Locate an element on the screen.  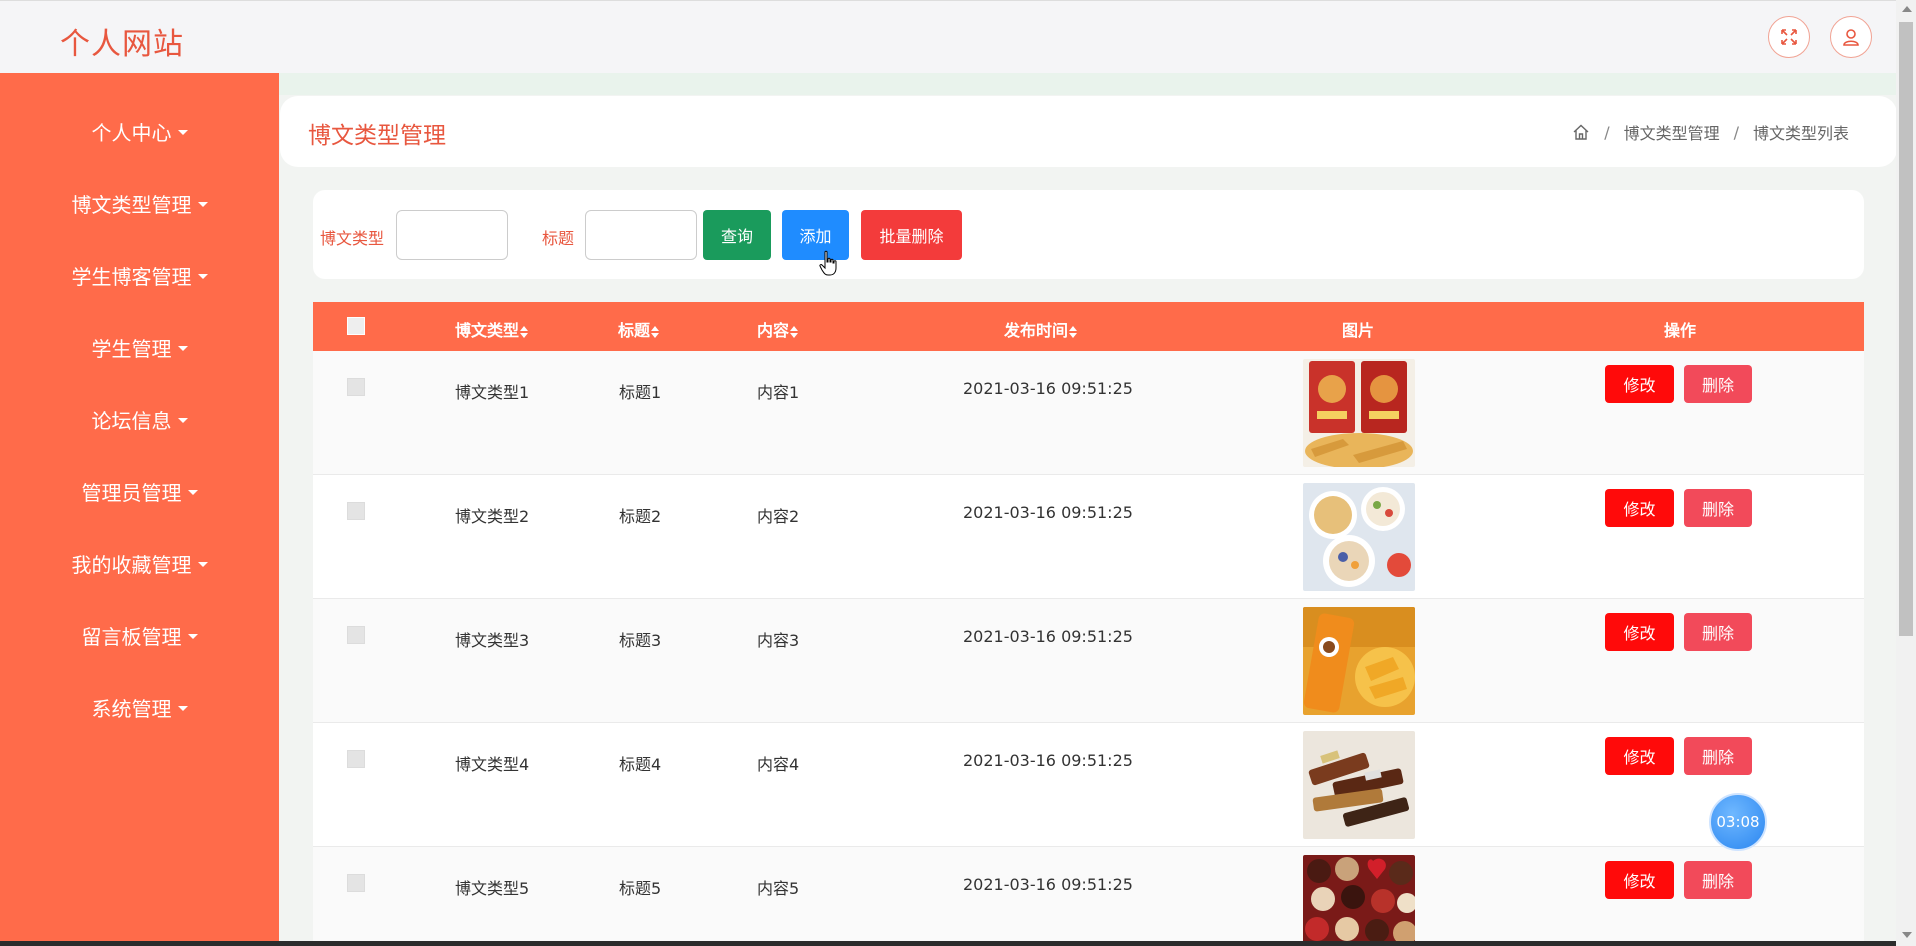
sidebar-item-label: 系统管理 is located at coordinates (131, 708).